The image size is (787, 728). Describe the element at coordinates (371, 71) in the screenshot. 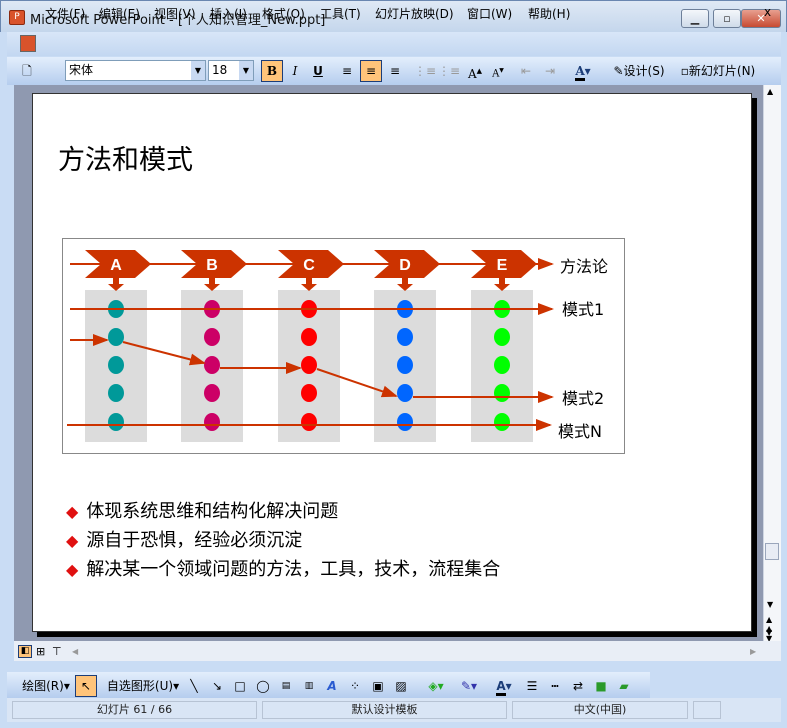

I see `align-center-icon: ≡` at that location.